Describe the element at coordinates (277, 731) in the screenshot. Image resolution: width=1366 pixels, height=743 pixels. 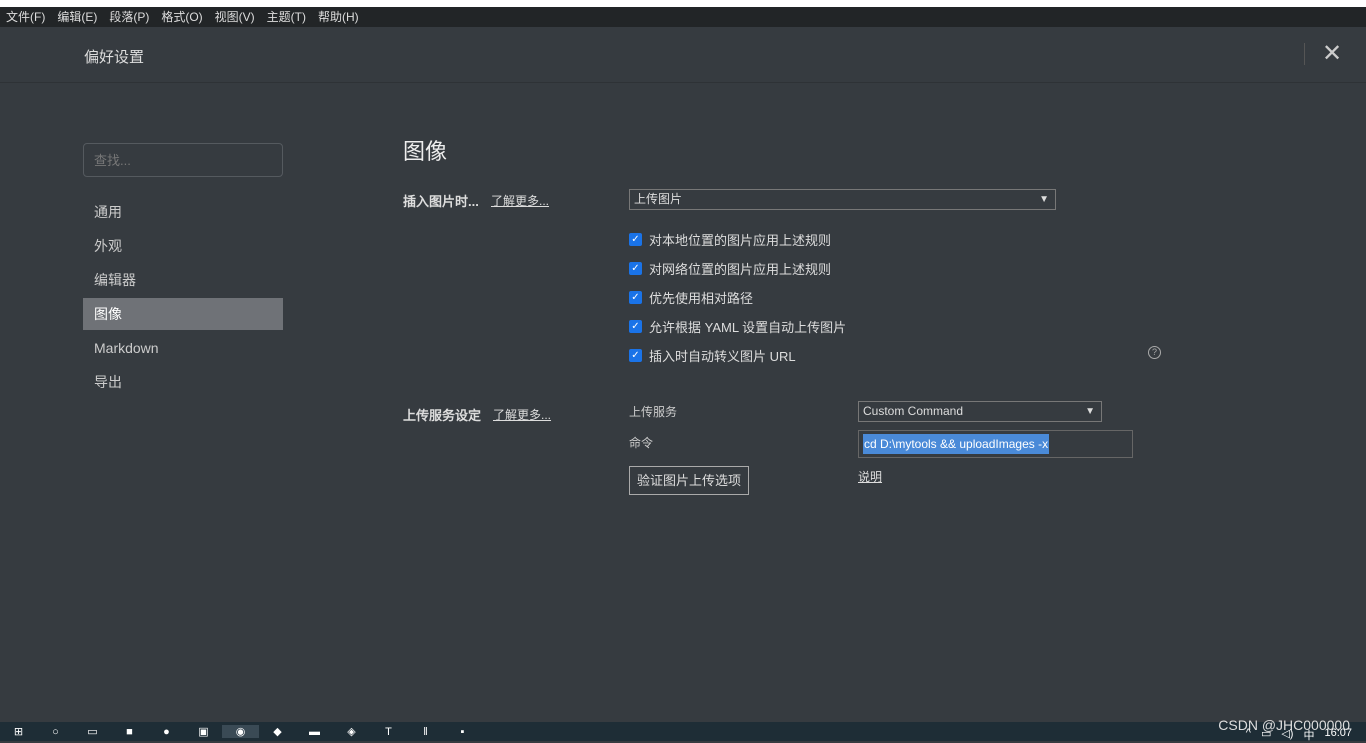
I see `app-icon: ◆` at that location.